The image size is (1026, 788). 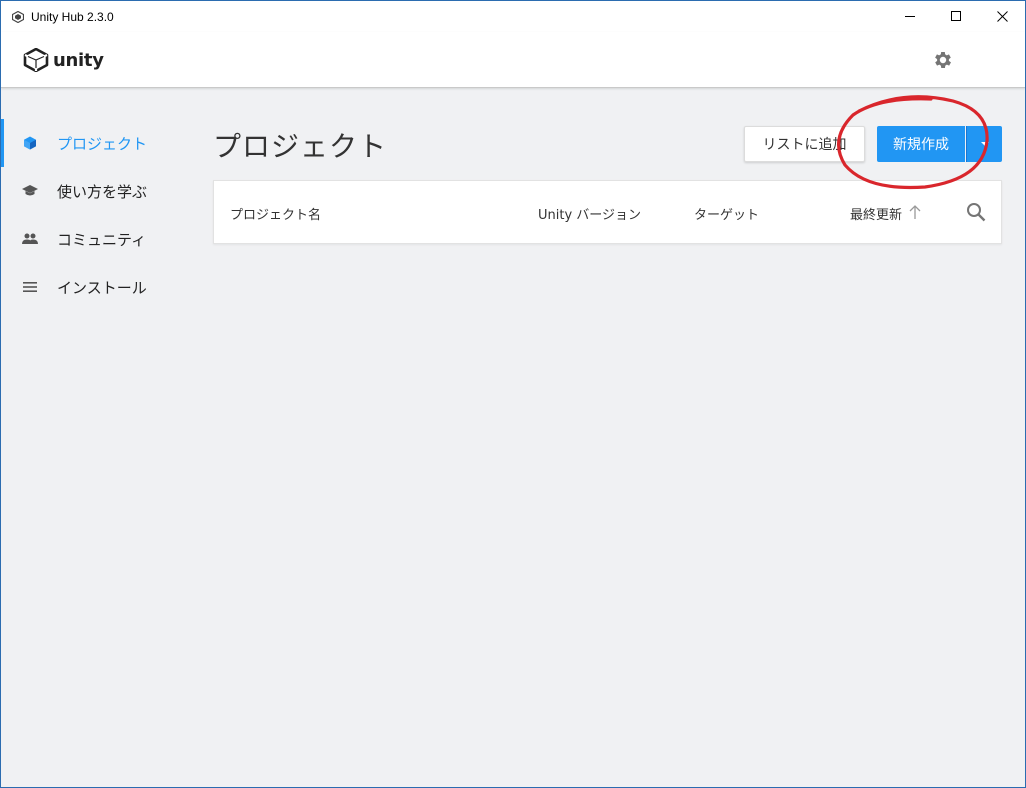 I want to click on add-to-list-button: リストに追加, so click(x=804, y=144).